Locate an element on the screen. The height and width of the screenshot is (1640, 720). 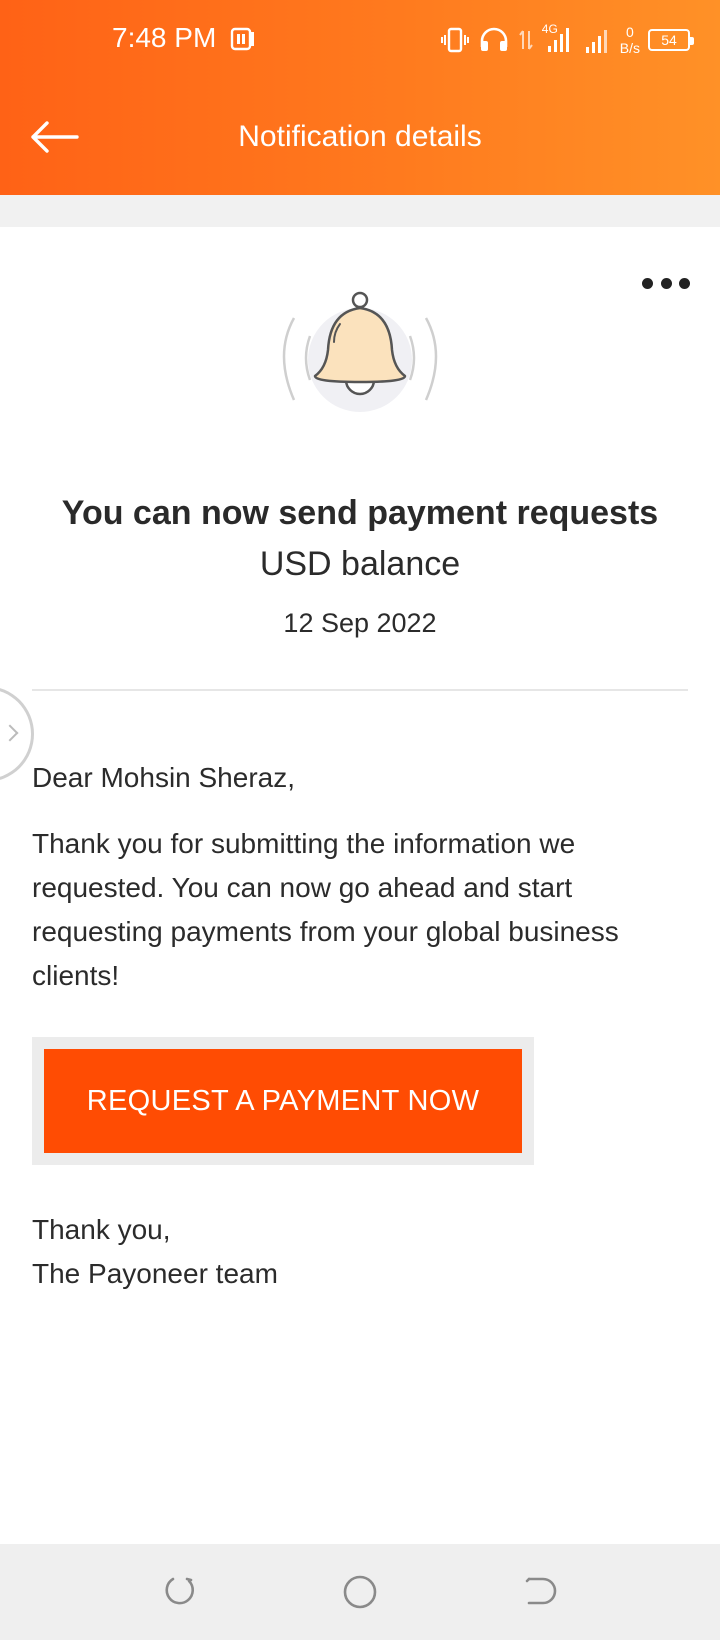
signal-icon is located at coordinates (596, 41).